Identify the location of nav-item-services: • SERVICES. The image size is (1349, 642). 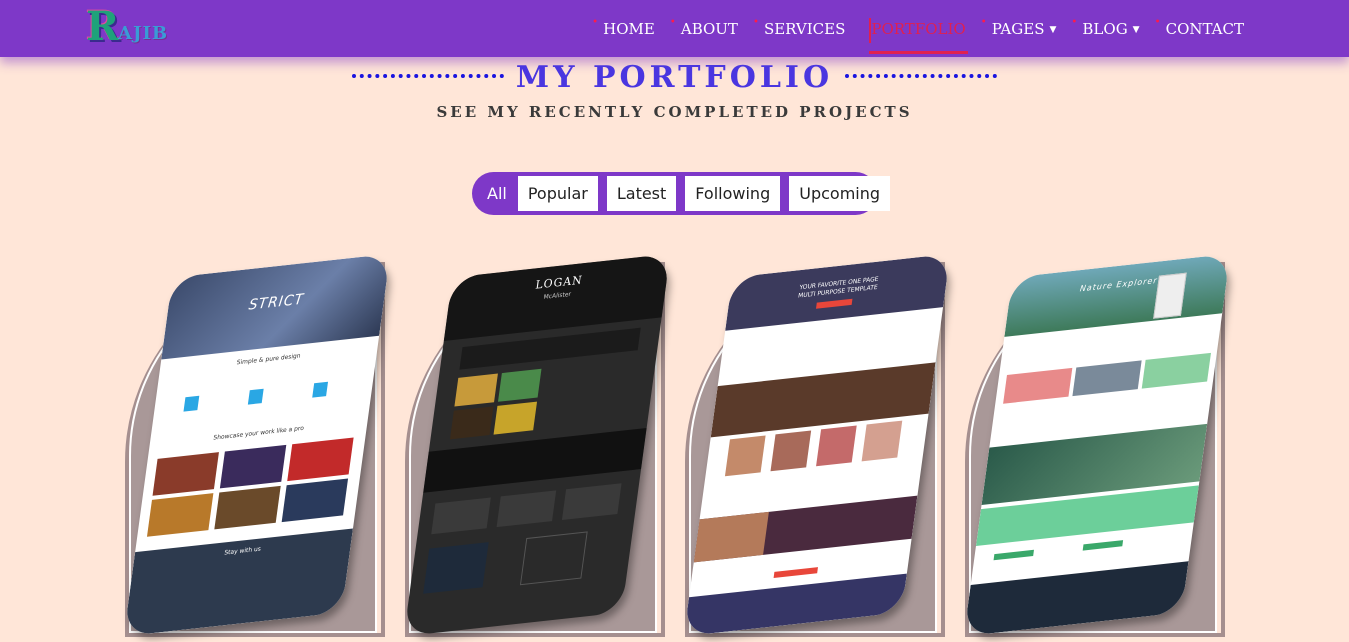
(803, 29).